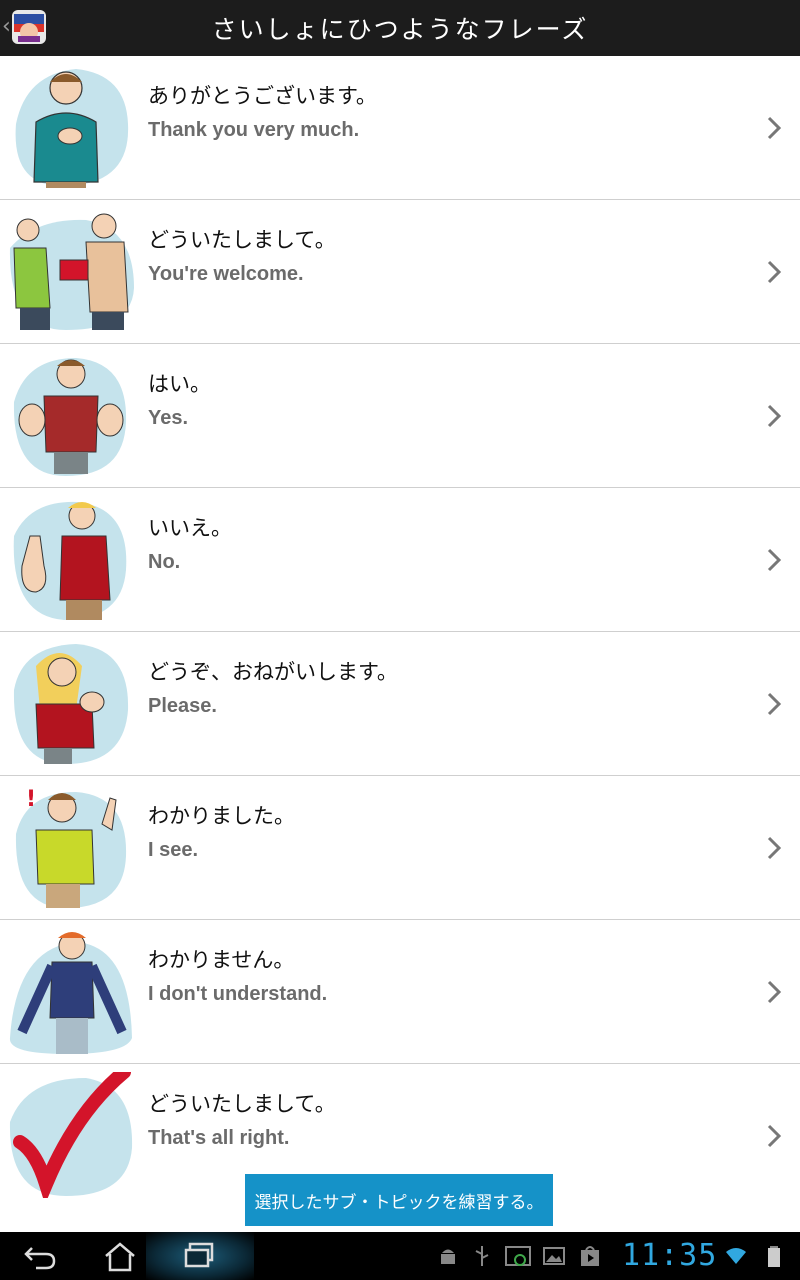 The height and width of the screenshot is (1280, 800). What do you see at coordinates (40, 1256) in the screenshot?
I see `back-icon` at bounding box center [40, 1256].